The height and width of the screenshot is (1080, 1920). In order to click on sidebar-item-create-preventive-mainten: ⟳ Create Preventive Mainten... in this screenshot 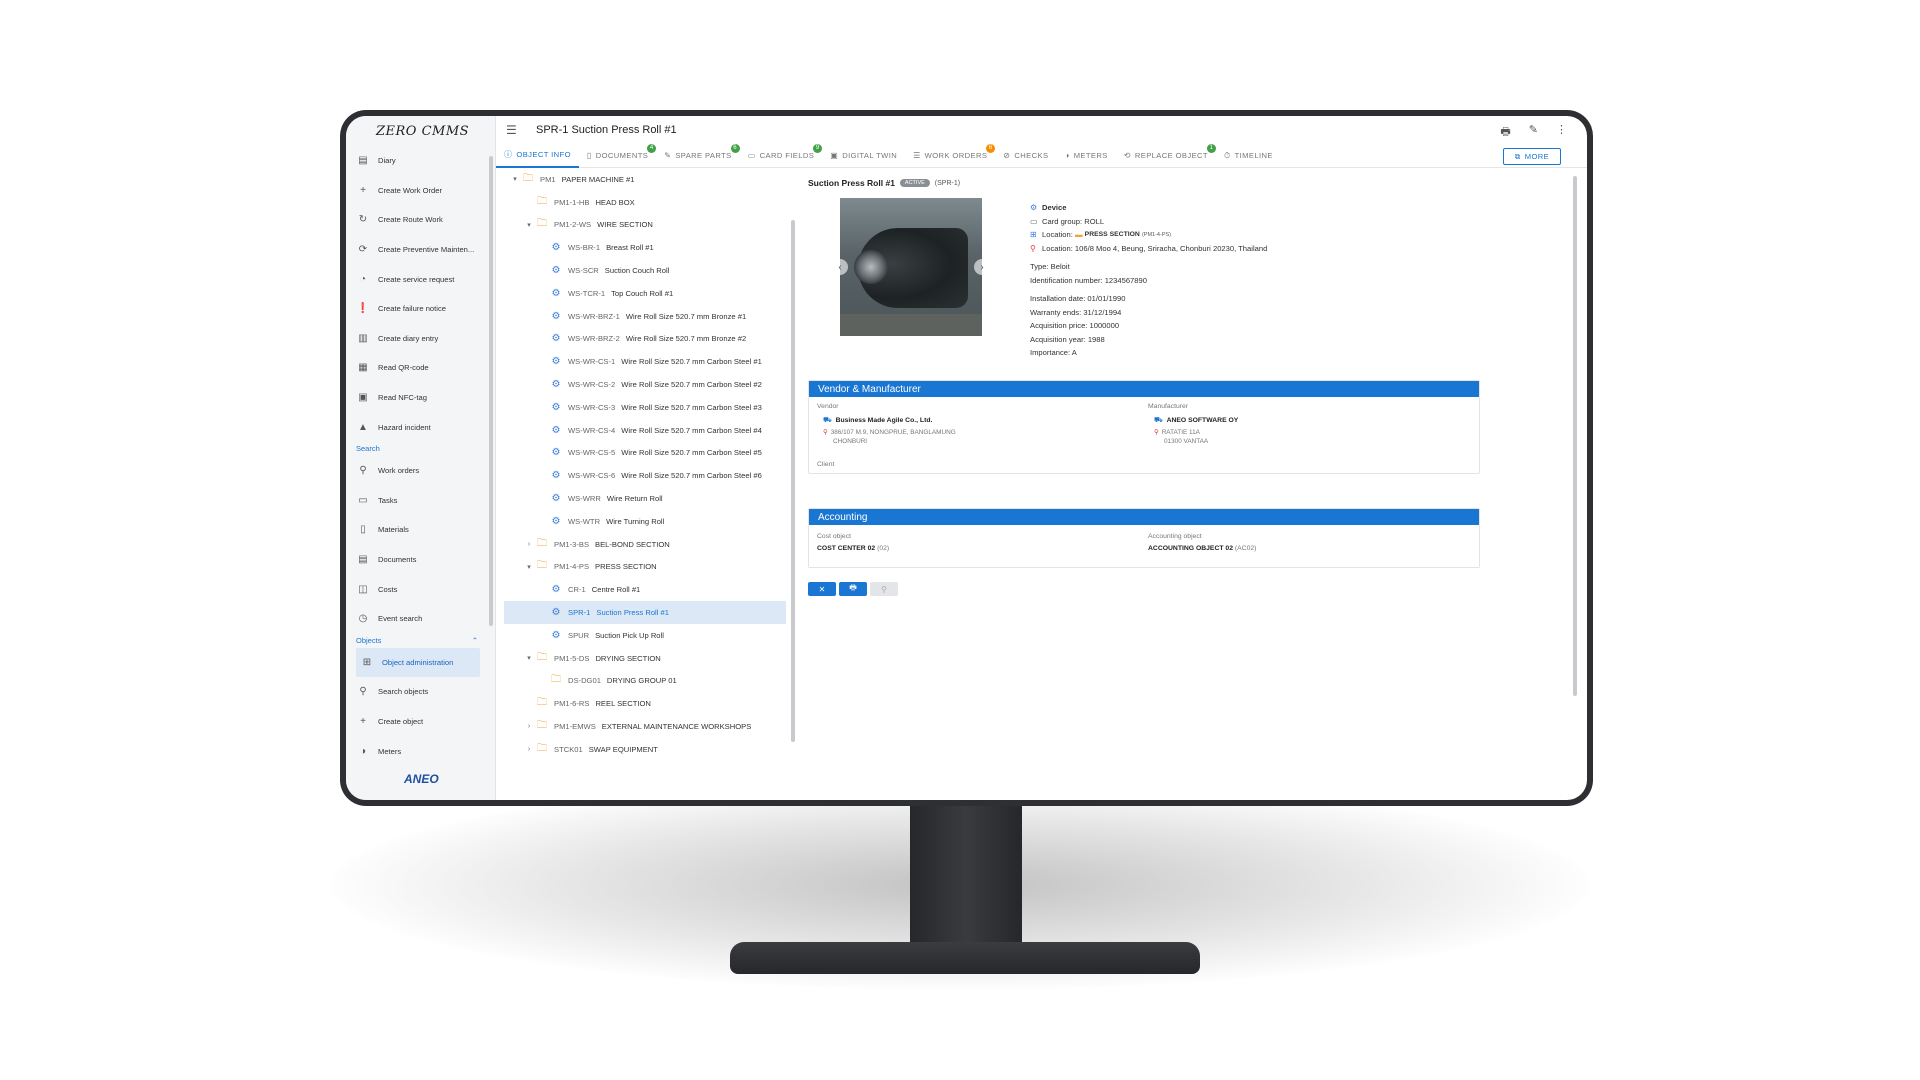, I will do `click(417, 250)`.